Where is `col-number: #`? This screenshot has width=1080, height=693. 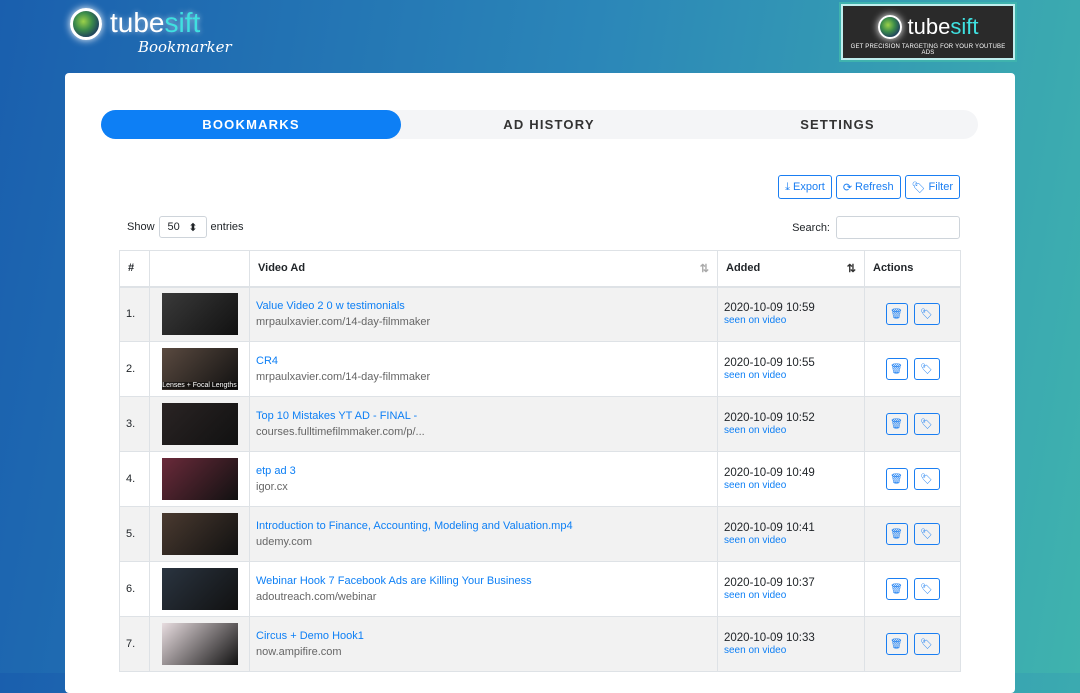 col-number: # is located at coordinates (134, 269).